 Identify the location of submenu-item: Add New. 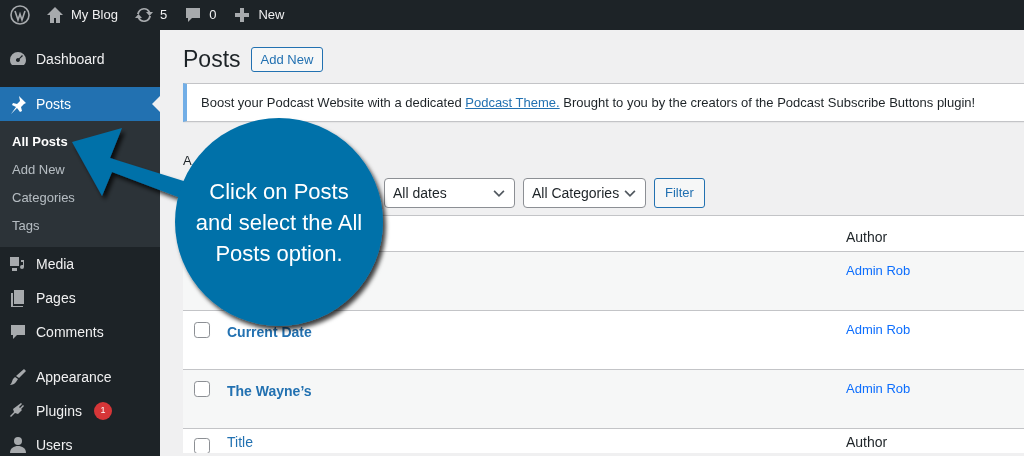
(32, 170).